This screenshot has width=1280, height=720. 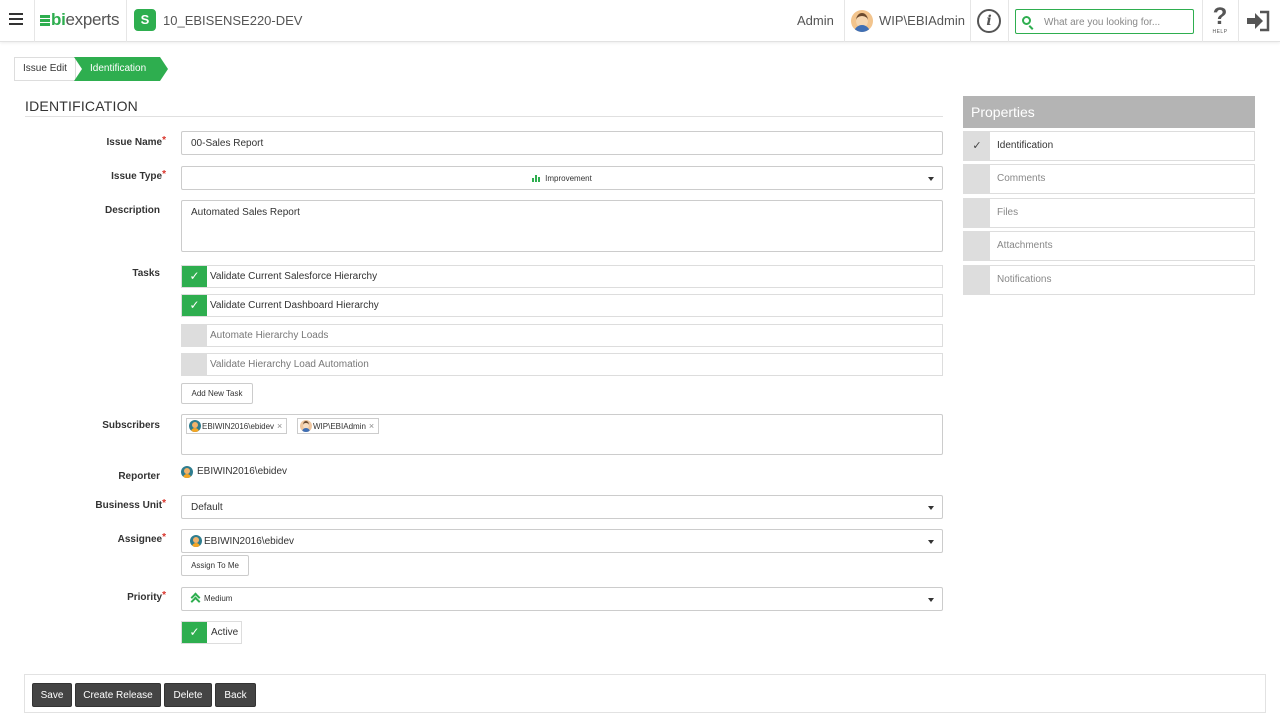 What do you see at coordinates (215, 565) in the screenshot?
I see `assign-to-me-button: Assign To Me` at bounding box center [215, 565].